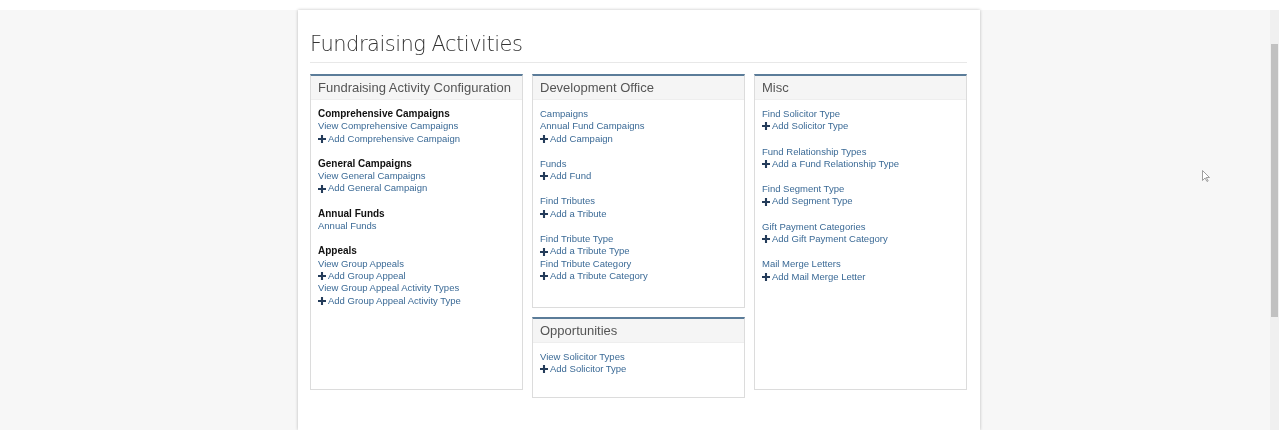  Describe the element at coordinates (389, 138) in the screenshot. I see `add-link: Add Comprehensive Campaign` at that location.